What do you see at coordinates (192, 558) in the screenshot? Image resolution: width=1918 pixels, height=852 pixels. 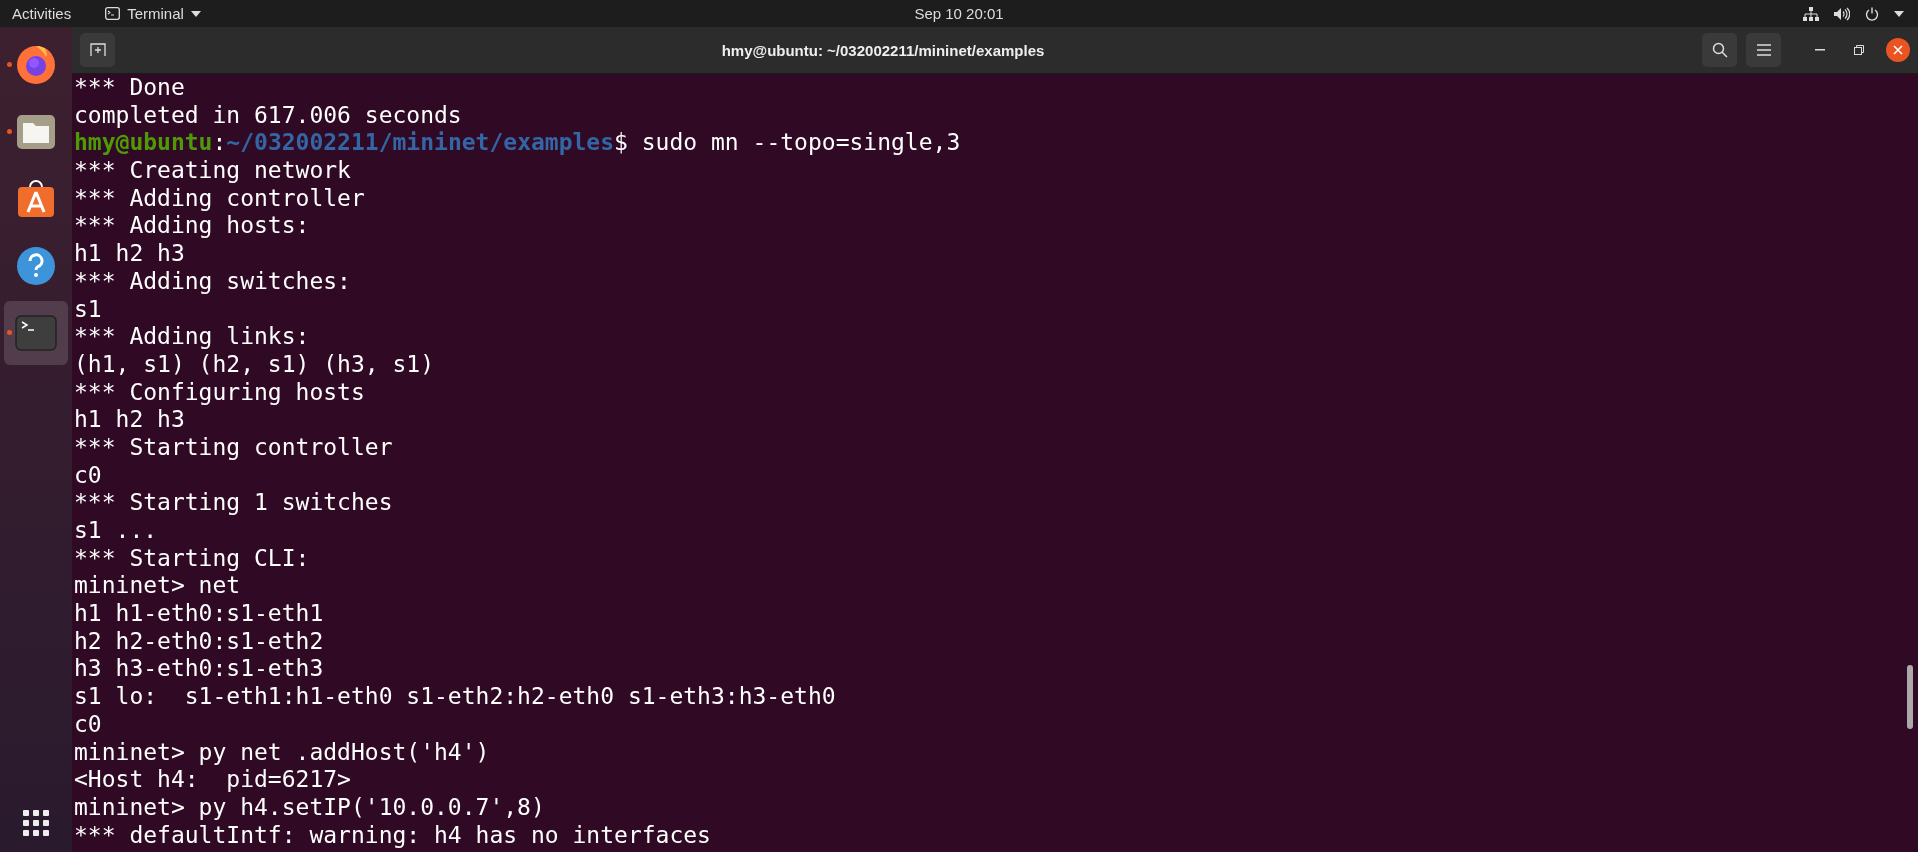 I see `terminal-line: *** Starting CLI:` at bounding box center [192, 558].